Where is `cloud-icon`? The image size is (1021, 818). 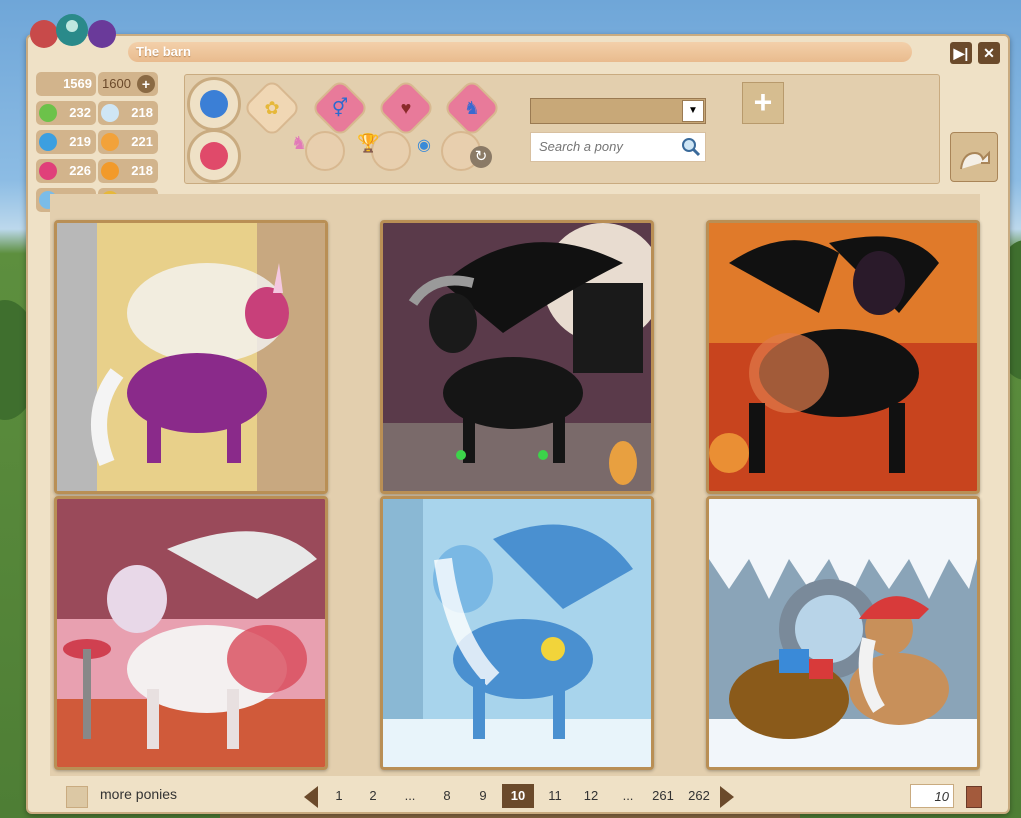 cloud-icon is located at coordinates (110, 113).